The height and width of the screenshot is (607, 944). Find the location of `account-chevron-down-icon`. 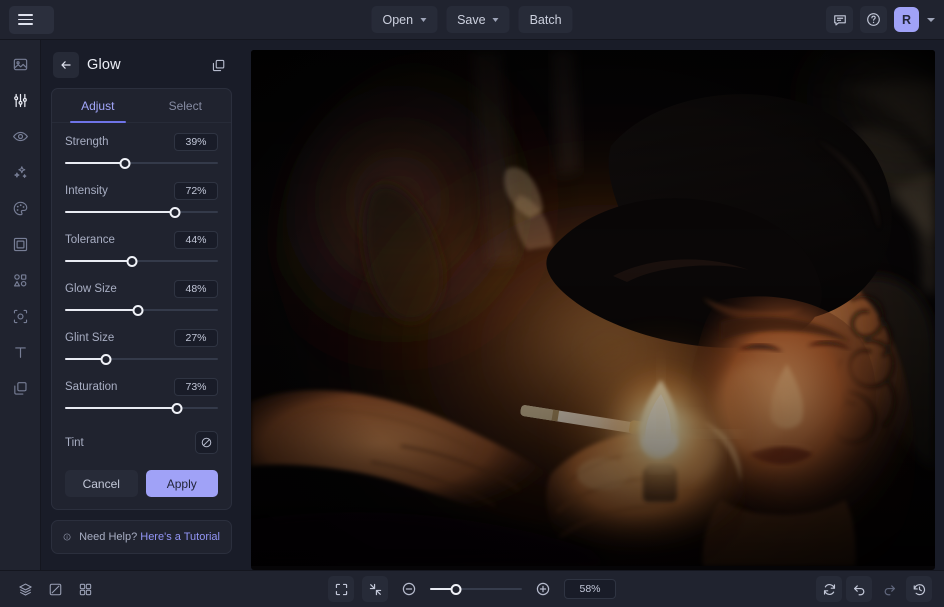

account-chevron-down-icon is located at coordinates (931, 19).